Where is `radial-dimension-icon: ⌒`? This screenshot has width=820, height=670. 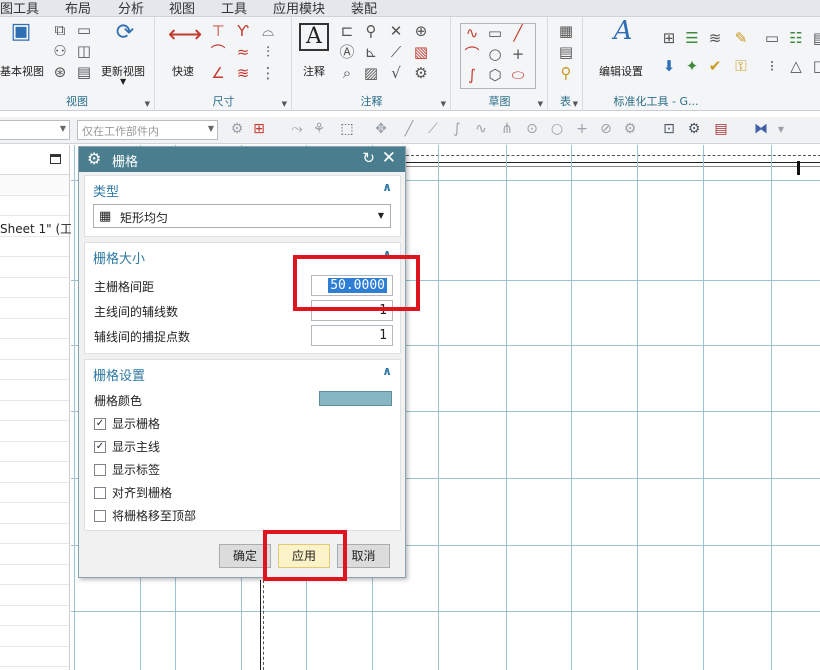
radial-dimension-icon: ⌒ is located at coordinates (218, 52).